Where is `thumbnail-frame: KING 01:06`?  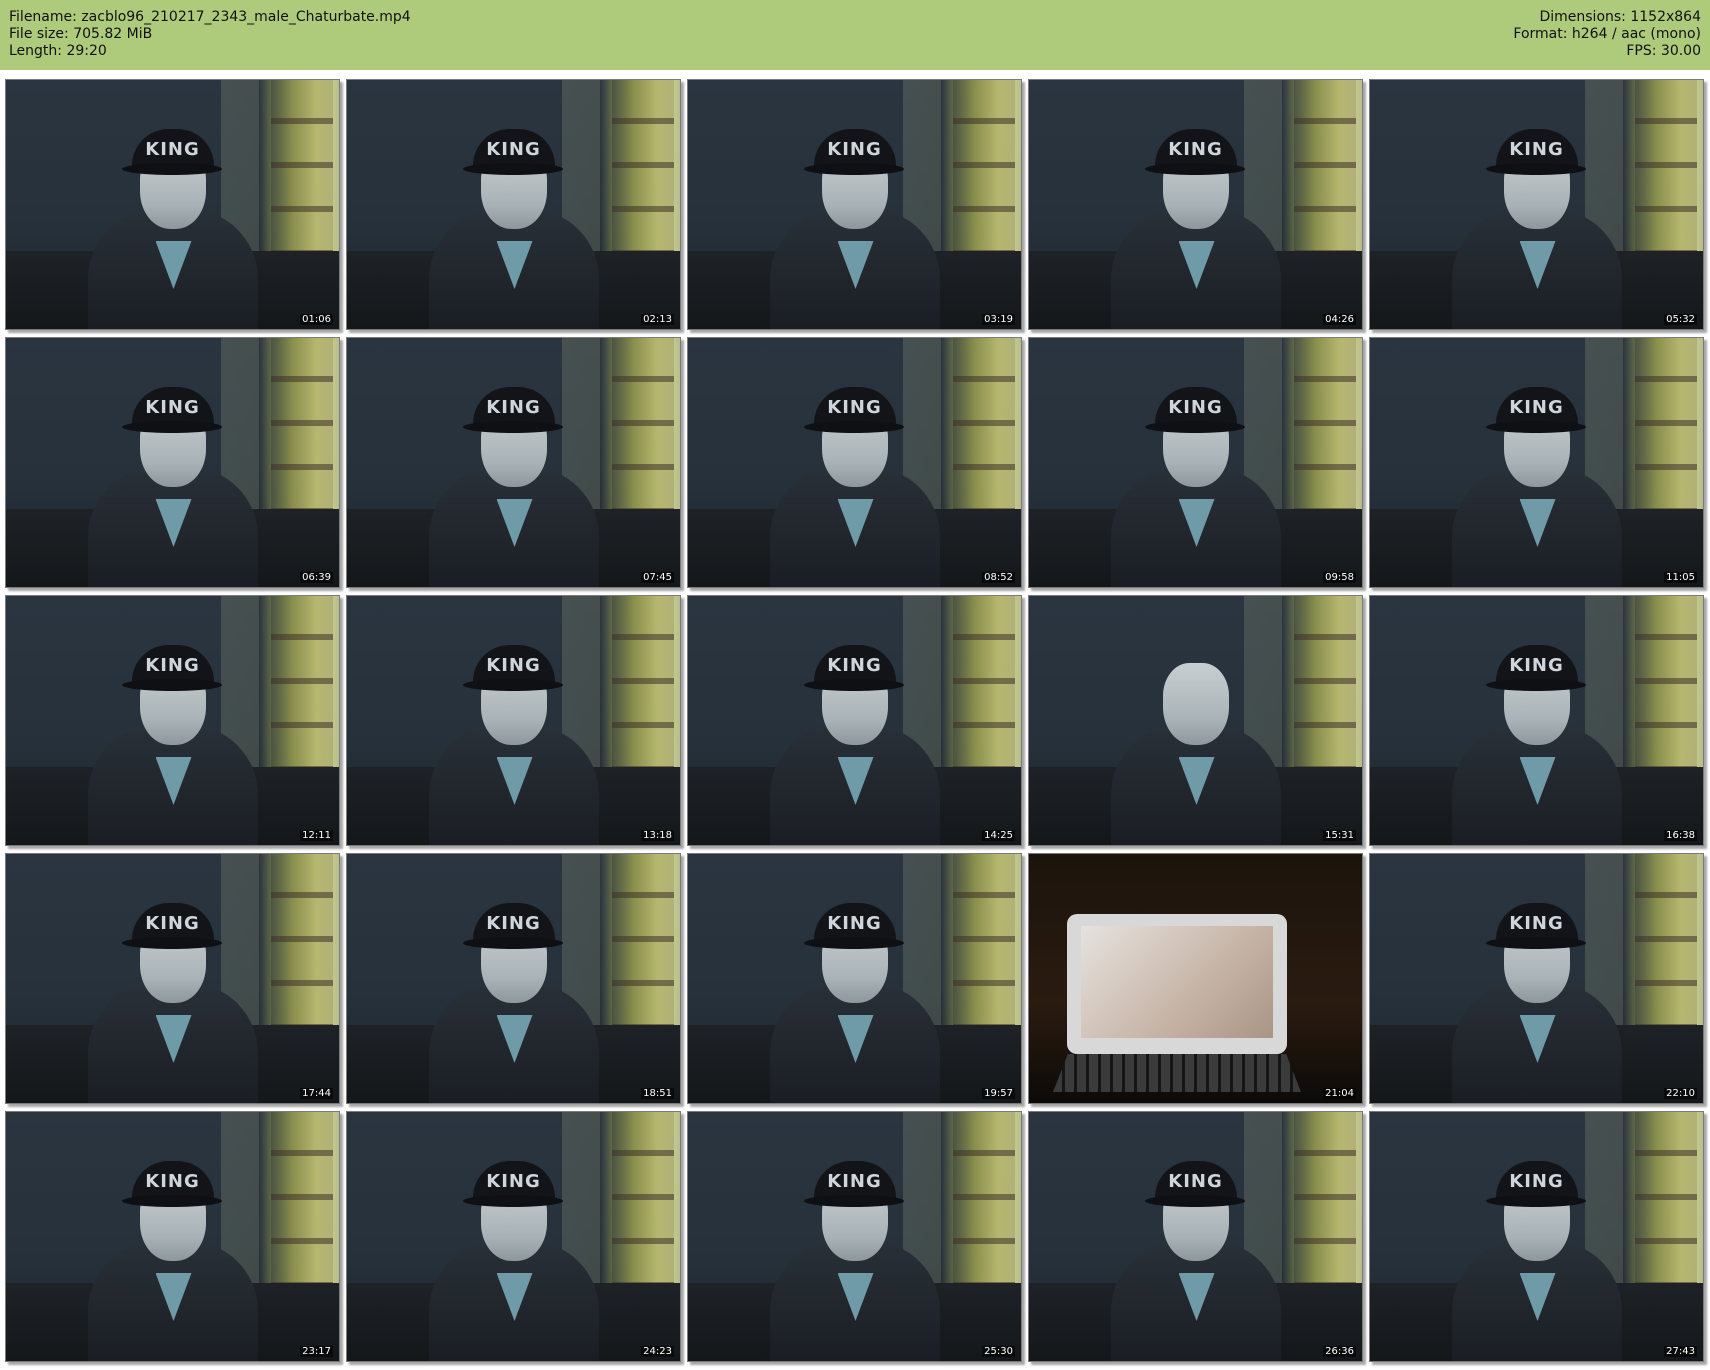
thumbnail-frame: KING 01:06 is located at coordinates (172, 204).